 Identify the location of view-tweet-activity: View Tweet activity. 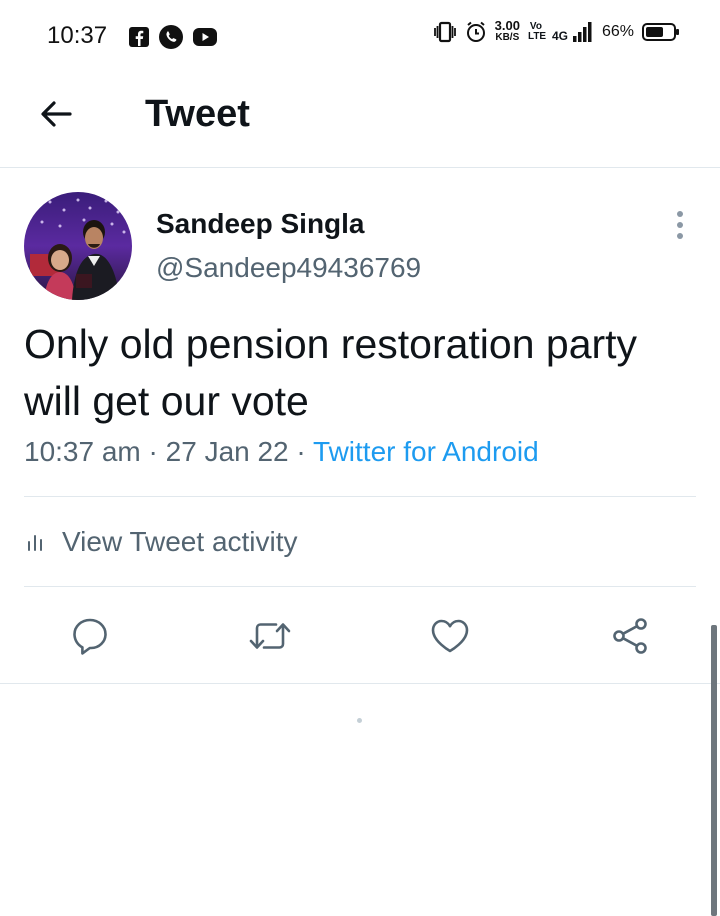
(161, 542).